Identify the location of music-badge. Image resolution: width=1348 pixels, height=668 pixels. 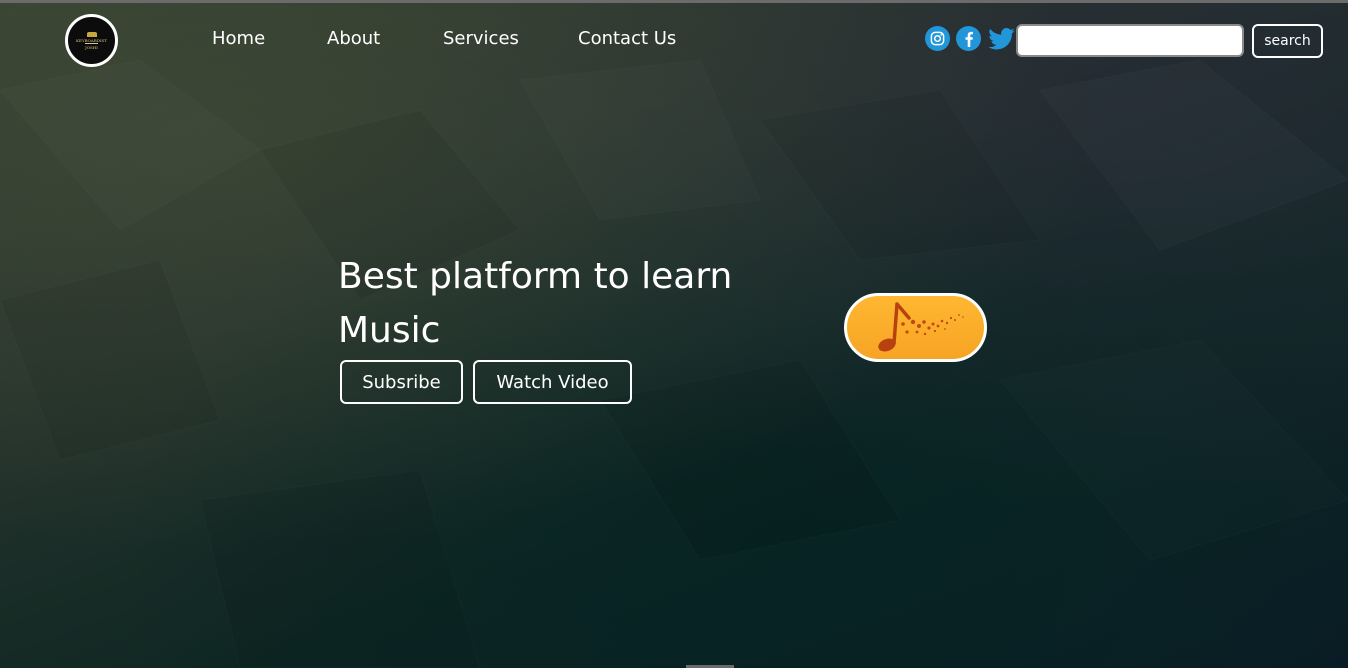
(915, 327).